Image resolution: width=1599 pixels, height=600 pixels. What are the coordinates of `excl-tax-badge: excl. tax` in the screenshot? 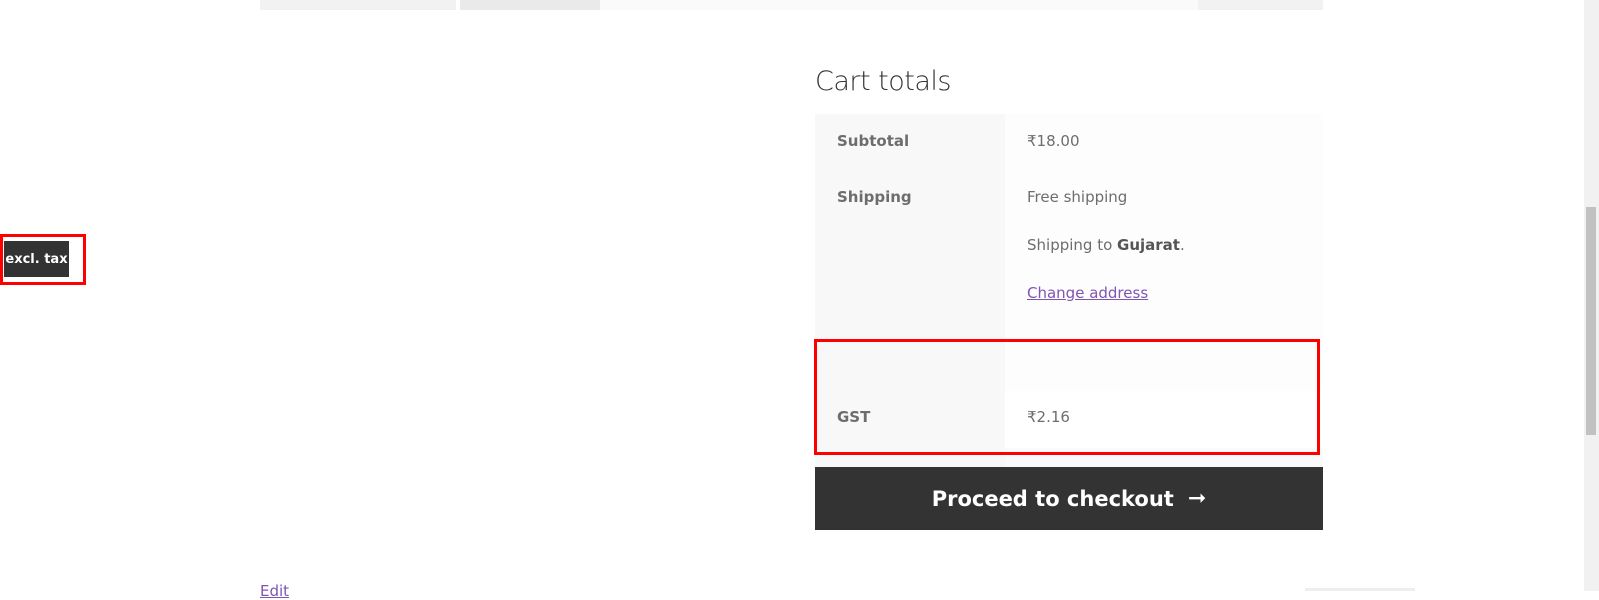 It's located at (36, 259).